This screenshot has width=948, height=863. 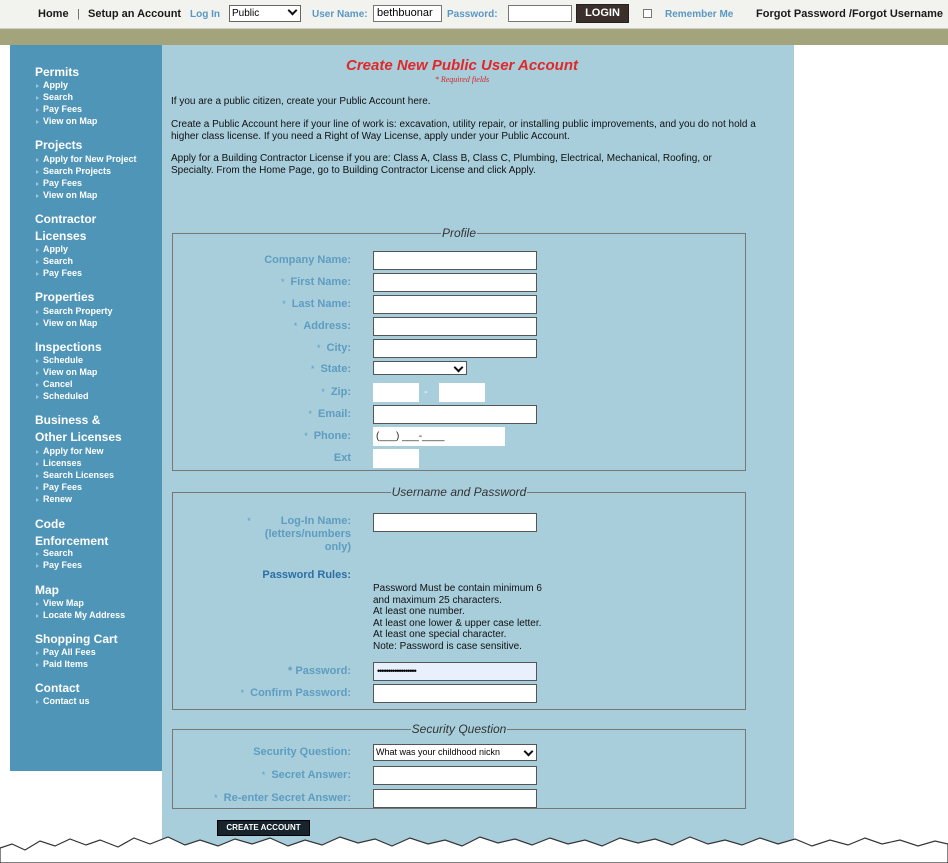 What do you see at coordinates (80, 615) in the screenshot?
I see `sidebar-item-locate-address: Locate My Address` at bounding box center [80, 615].